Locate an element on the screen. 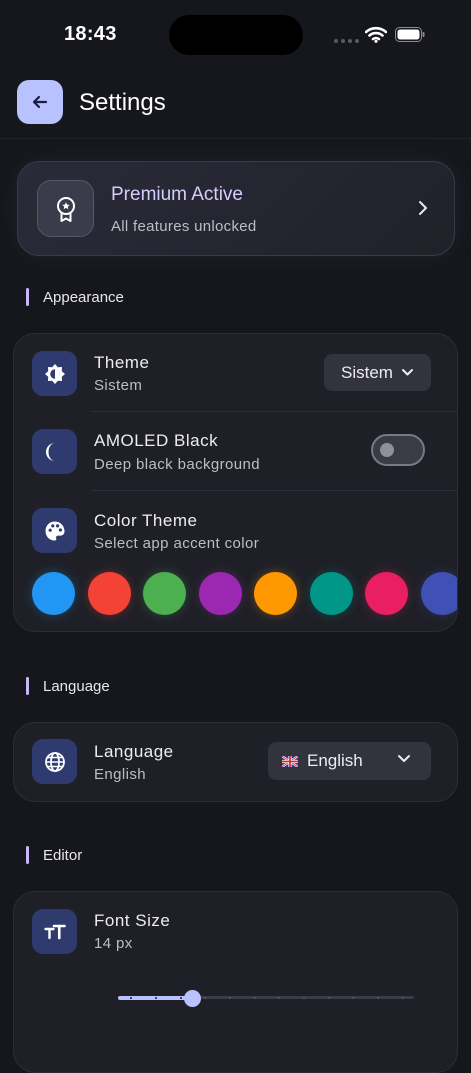 This screenshot has height=1073, width=471. font-size-slider is located at coordinates (266, 998).